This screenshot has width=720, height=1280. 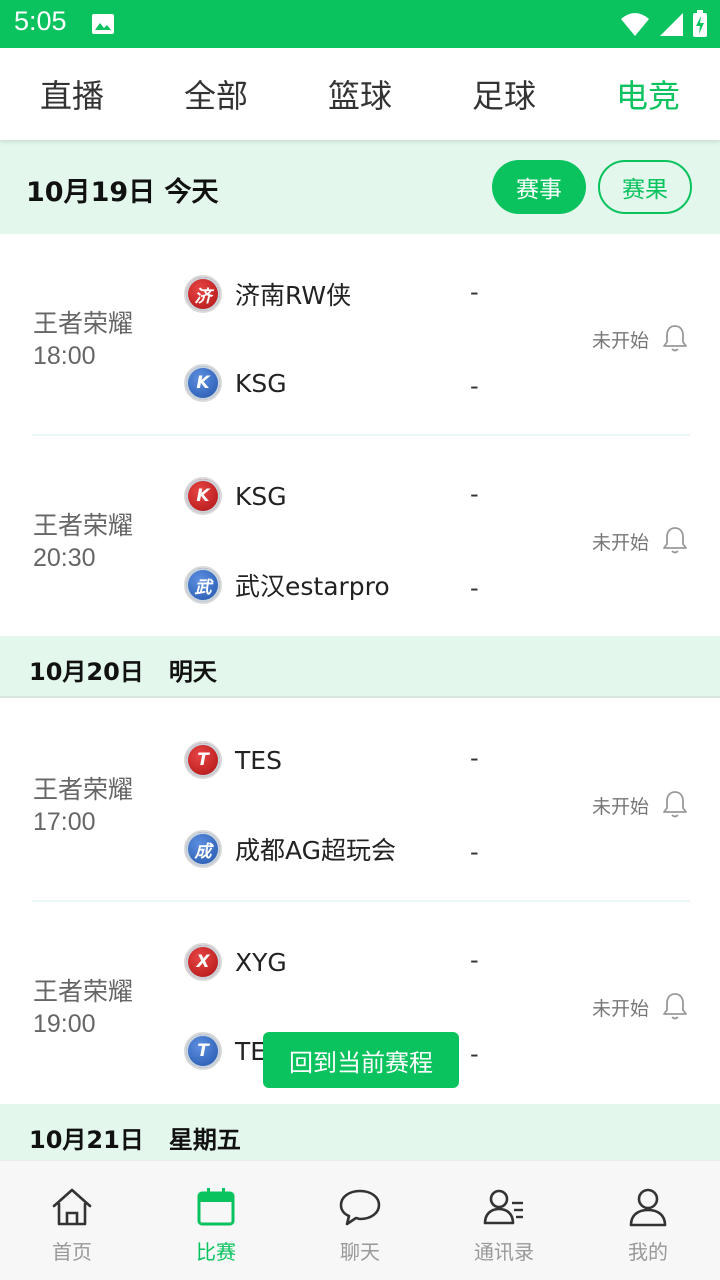 What do you see at coordinates (261, 962) in the screenshot?
I see `team-name: XYG` at bounding box center [261, 962].